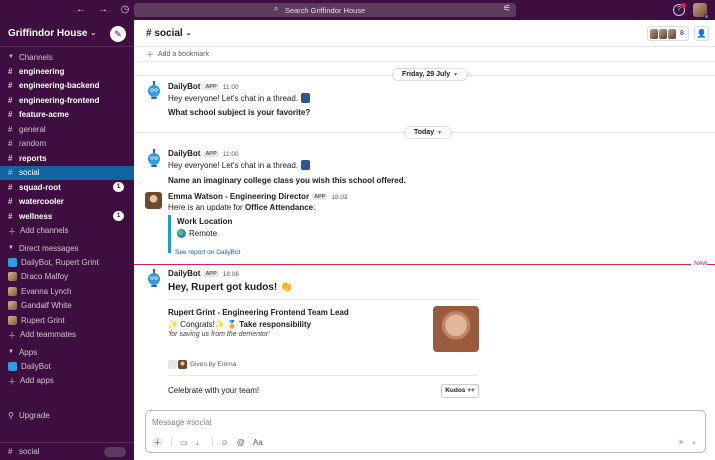 The height and width of the screenshot is (460, 715). What do you see at coordinates (67, 216) in the screenshot?
I see `sidebar-item-wellness: # wellness 1` at bounding box center [67, 216].